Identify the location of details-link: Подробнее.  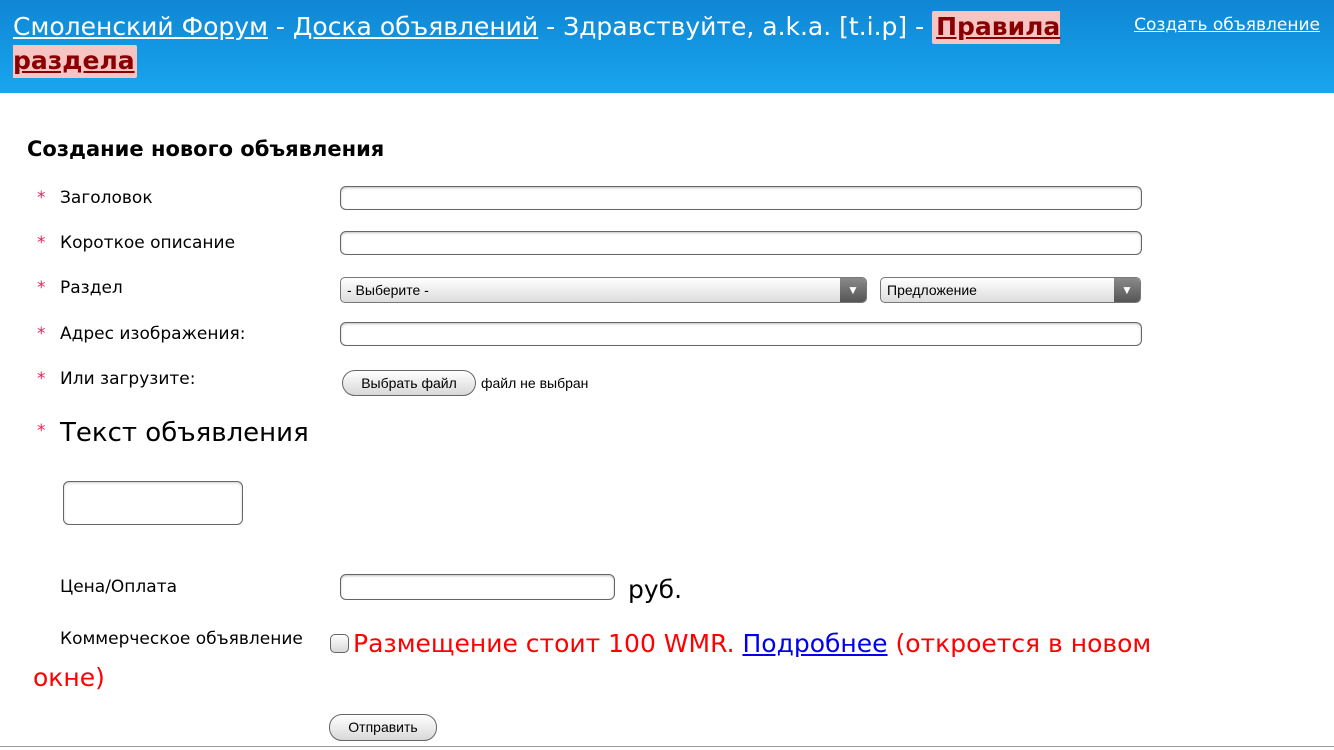
(814, 643).